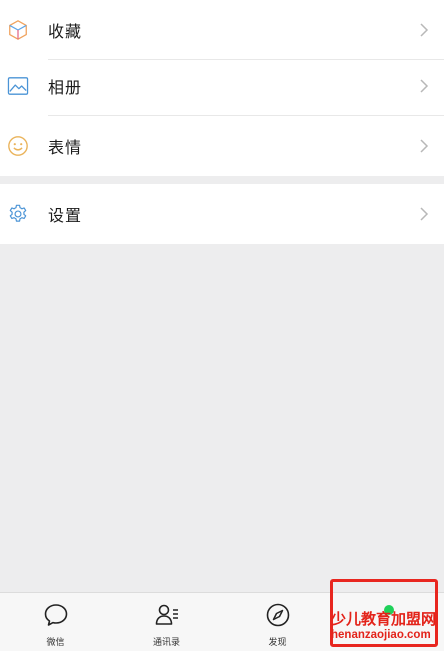 This screenshot has width=444, height=651. What do you see at coordinates (55, 615) in the screenshot?
I see `chat-bubble-icon` at bounding box center [55, 615].